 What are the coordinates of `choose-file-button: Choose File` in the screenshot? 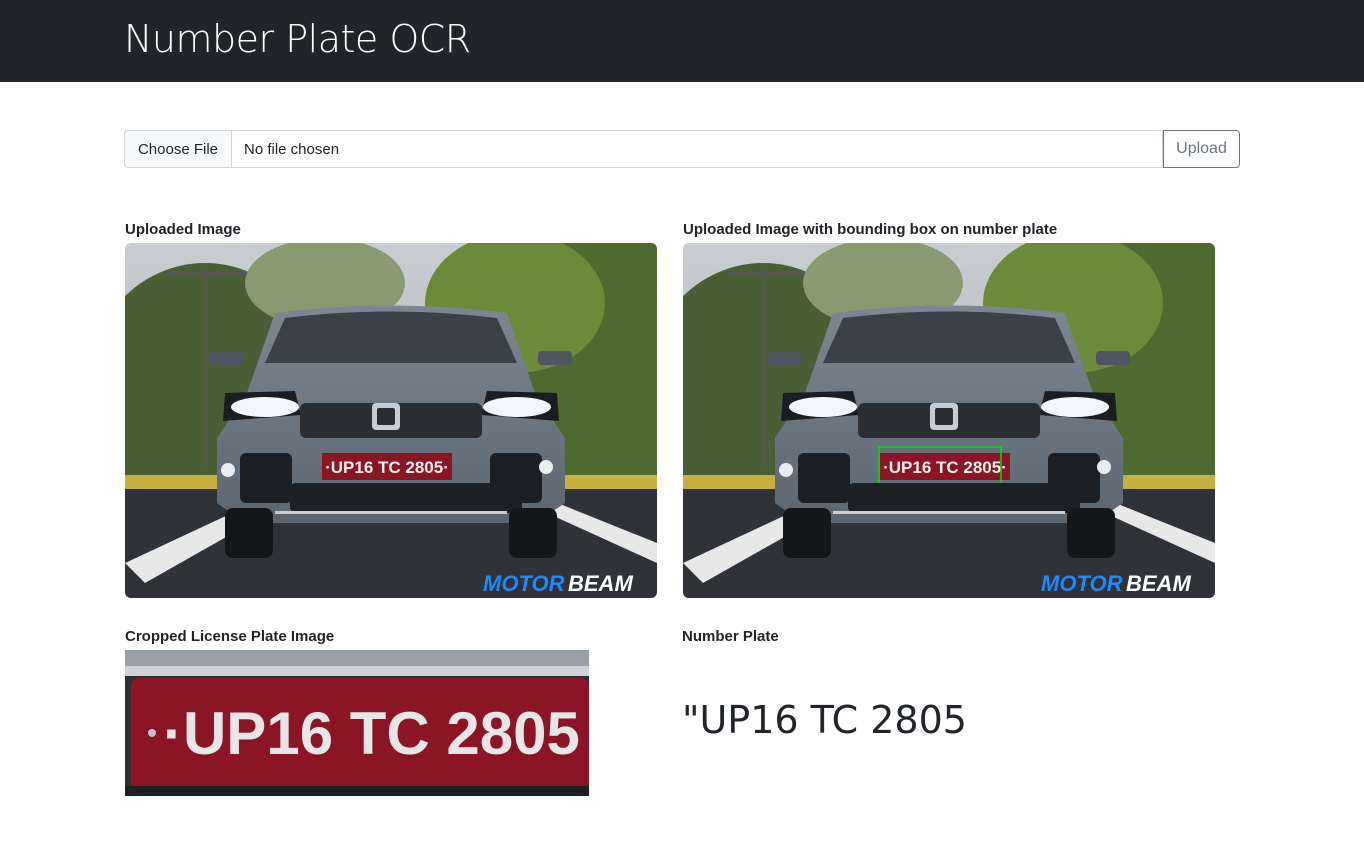 It's located at (177, 149).